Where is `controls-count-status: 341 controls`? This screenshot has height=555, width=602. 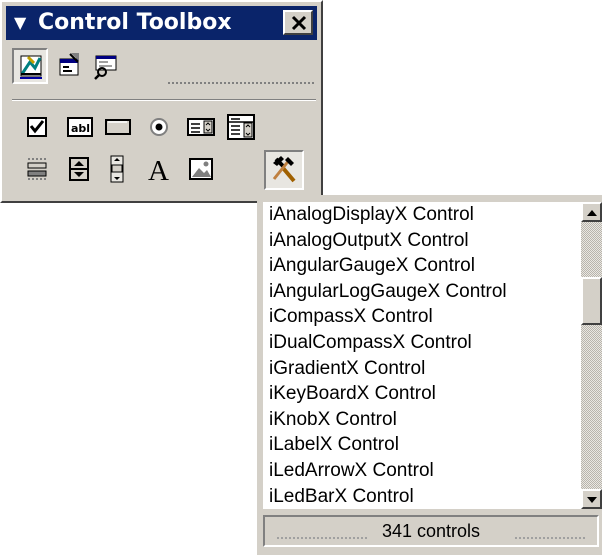
controls-count-status: 341 controls is located at coordinates (431, 531).